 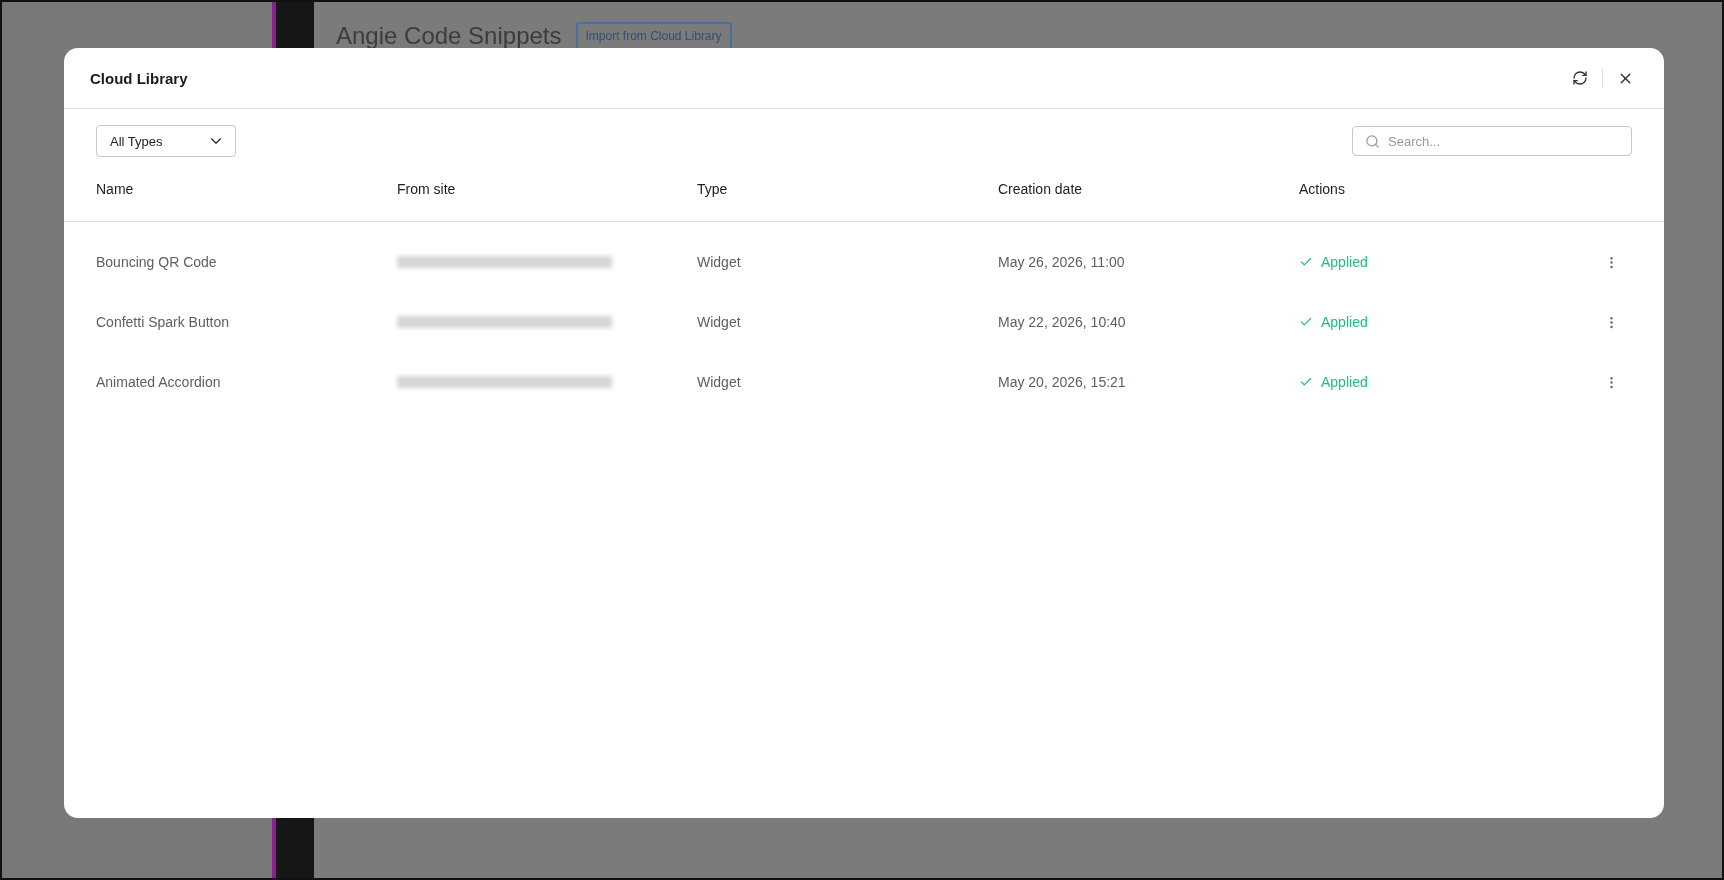 I want to click on type-dropdown: All Types, so click(x=166, y=141).